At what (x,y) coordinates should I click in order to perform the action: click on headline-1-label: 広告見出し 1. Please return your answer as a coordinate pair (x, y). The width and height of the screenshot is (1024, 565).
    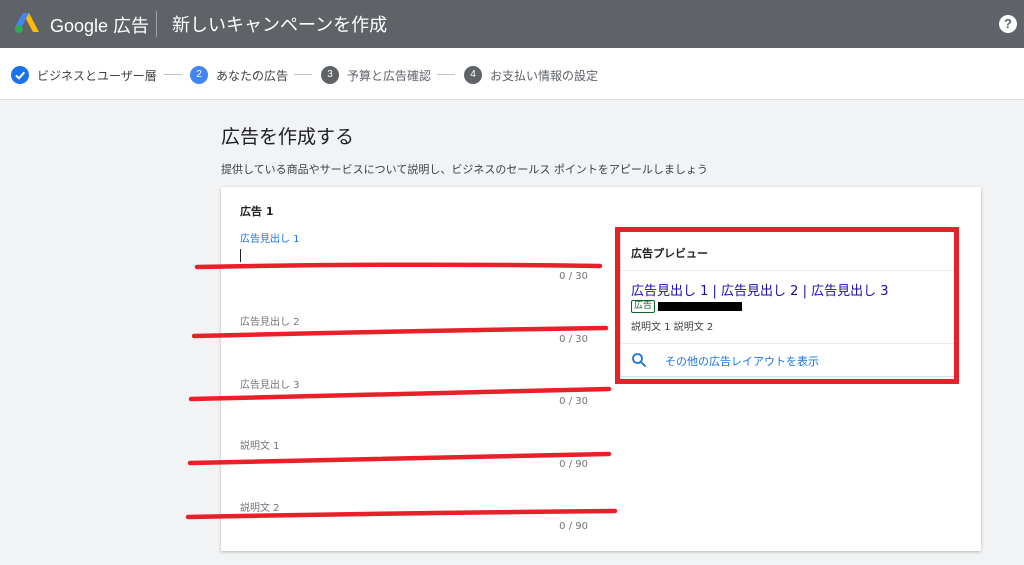
    Looking at the image, I should click on (270, 239).